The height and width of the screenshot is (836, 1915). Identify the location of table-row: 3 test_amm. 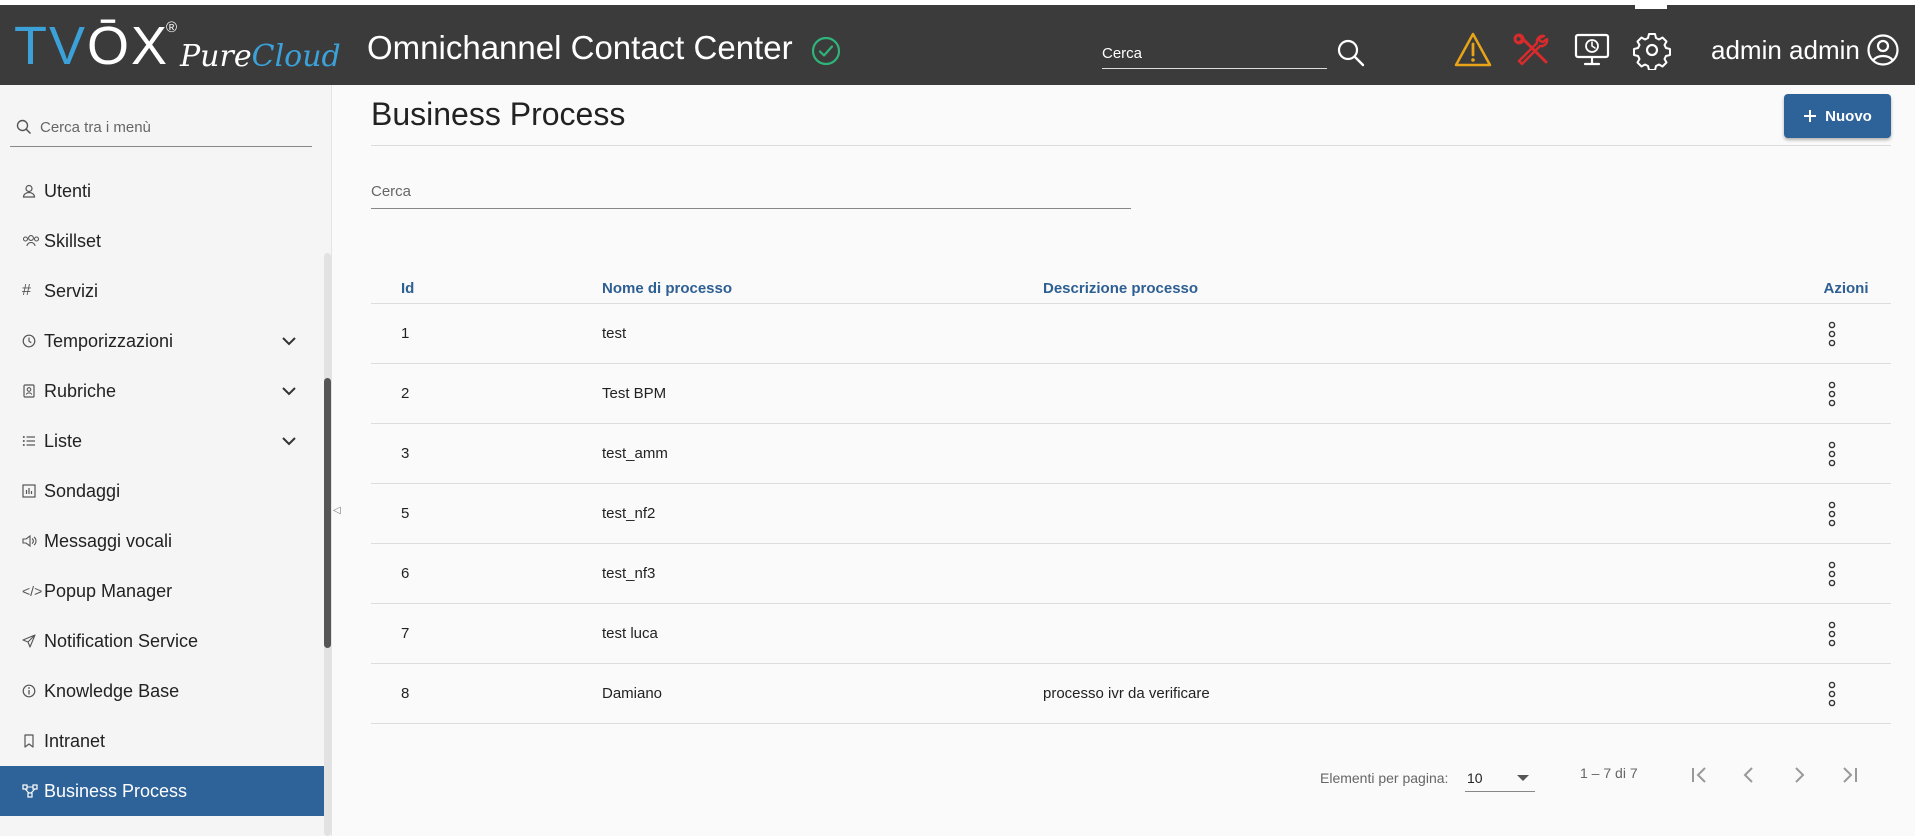
(1131, 454).